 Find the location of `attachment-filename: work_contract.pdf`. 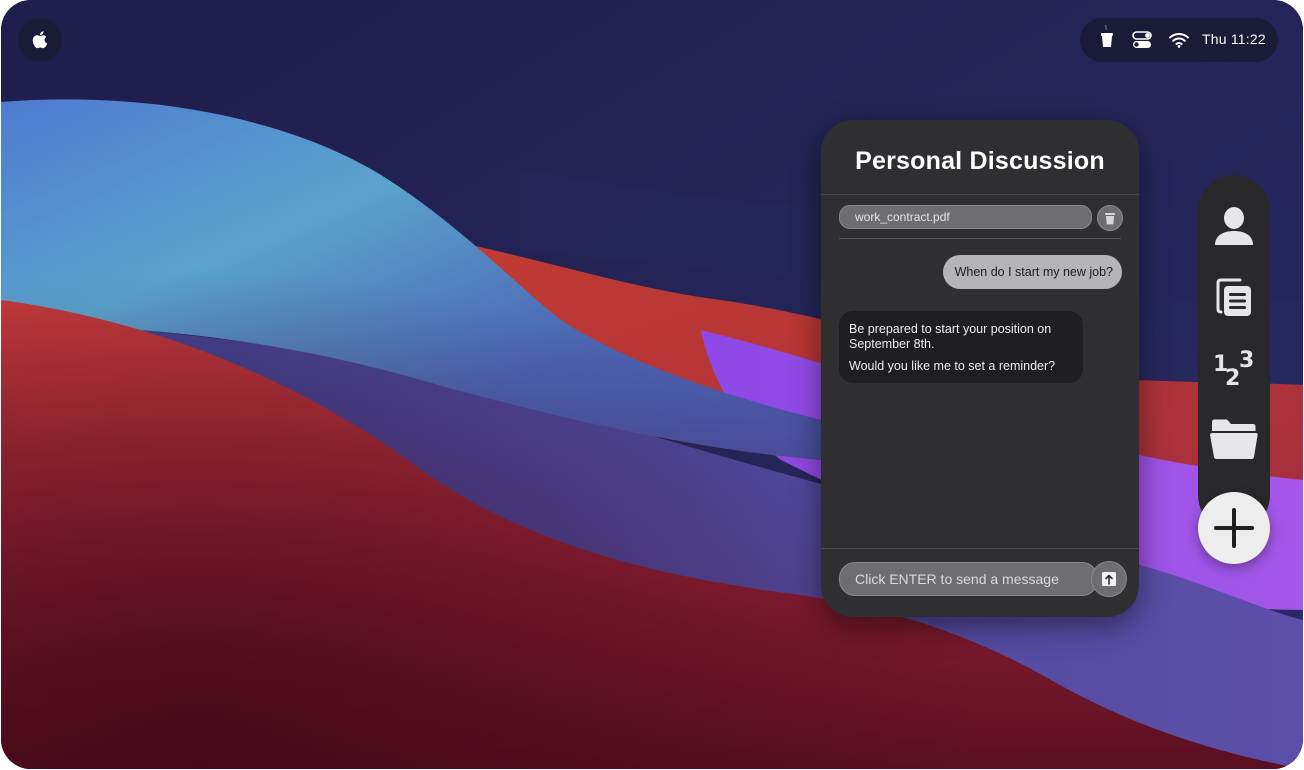

attachment-filename: work_contract.pdf is located at coordinates (965, 217).